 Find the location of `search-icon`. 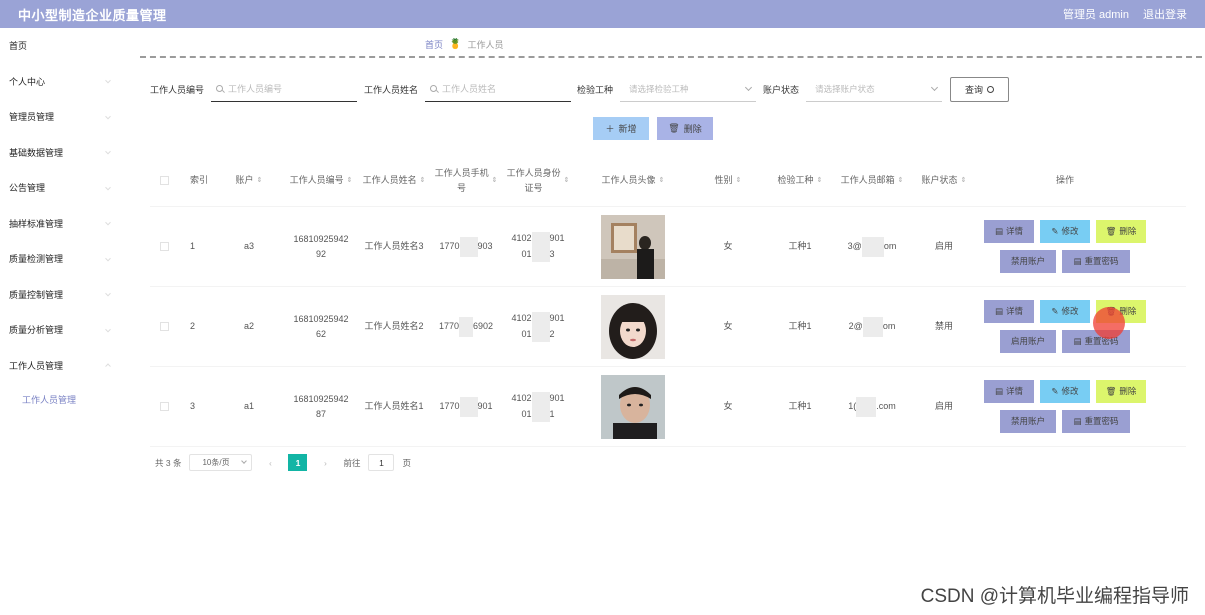

search-icon is located at coordinates (220, 88).